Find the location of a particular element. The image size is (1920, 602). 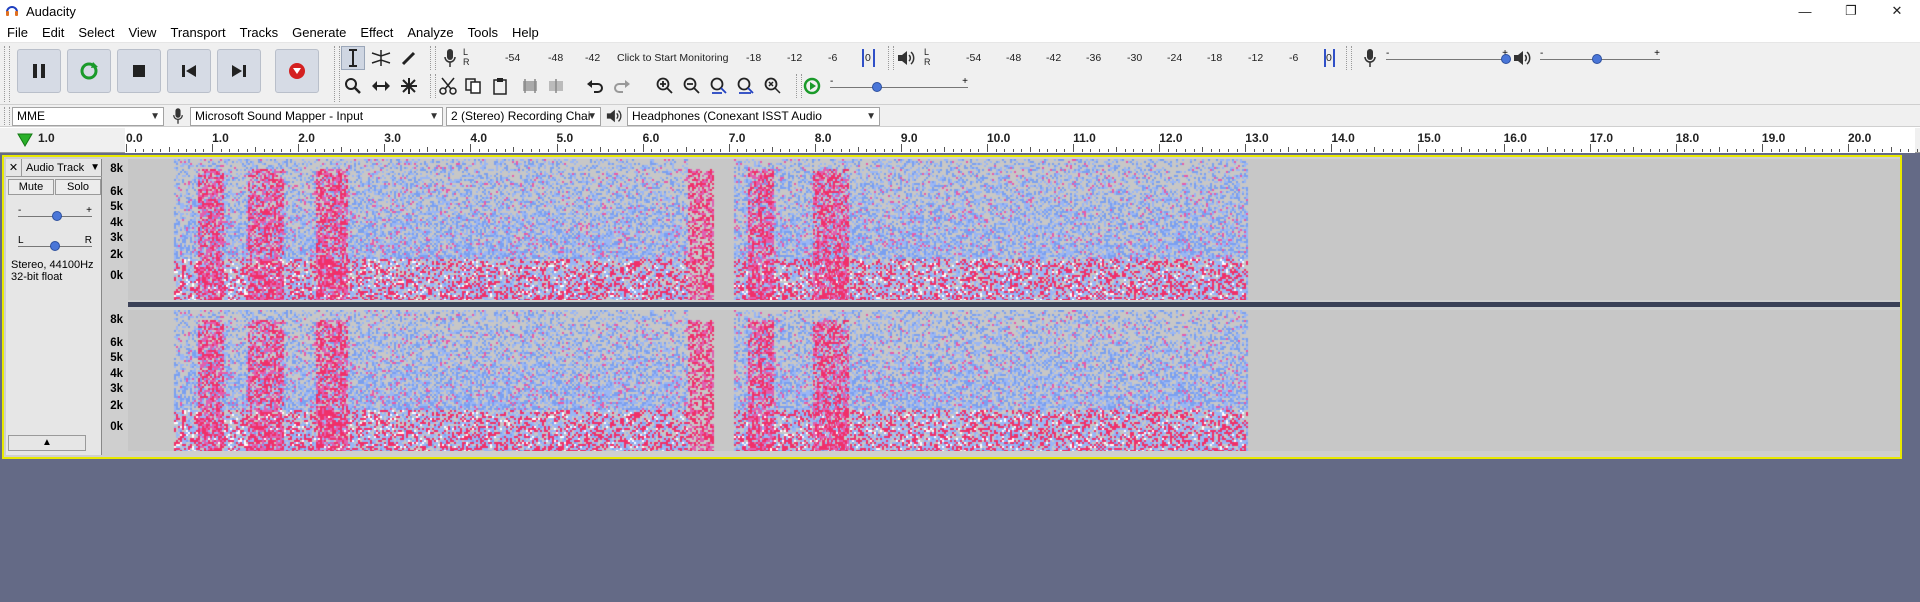

menu-tracks: Tracks is located at coordinates (259, 32).